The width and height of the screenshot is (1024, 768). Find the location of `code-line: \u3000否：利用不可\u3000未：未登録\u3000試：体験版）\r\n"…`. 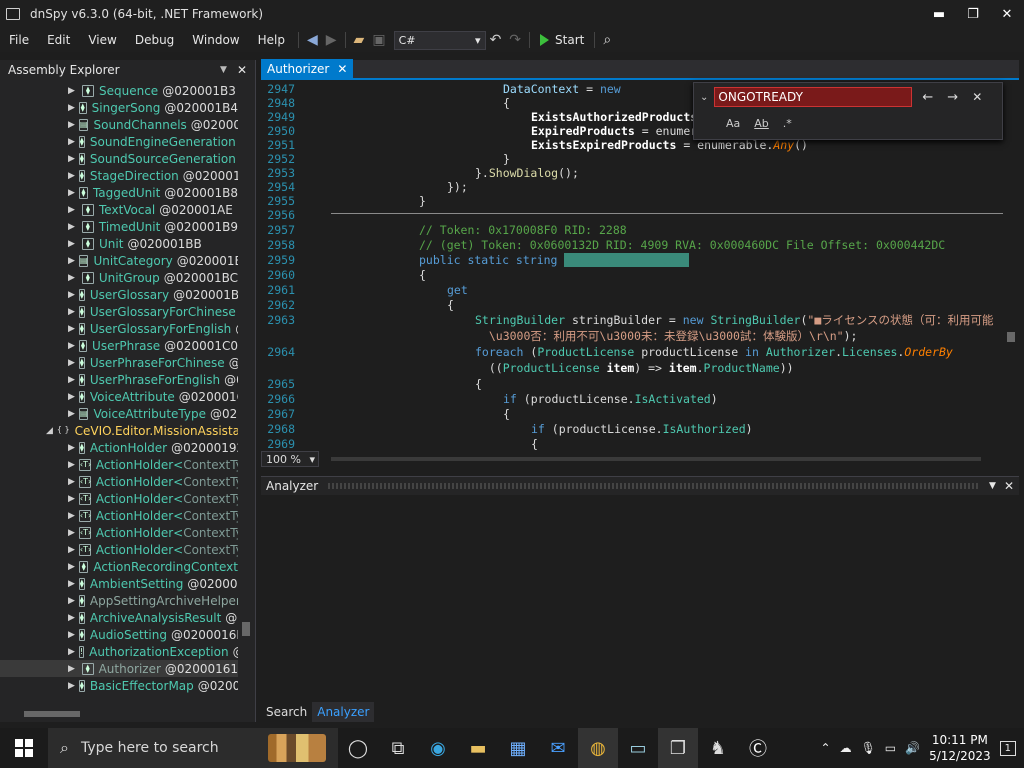

code-line: \u3000否：利用不可\u3000未：未登録\u3000試：体験版）\r\n"… is located at coordinates (635, 337).